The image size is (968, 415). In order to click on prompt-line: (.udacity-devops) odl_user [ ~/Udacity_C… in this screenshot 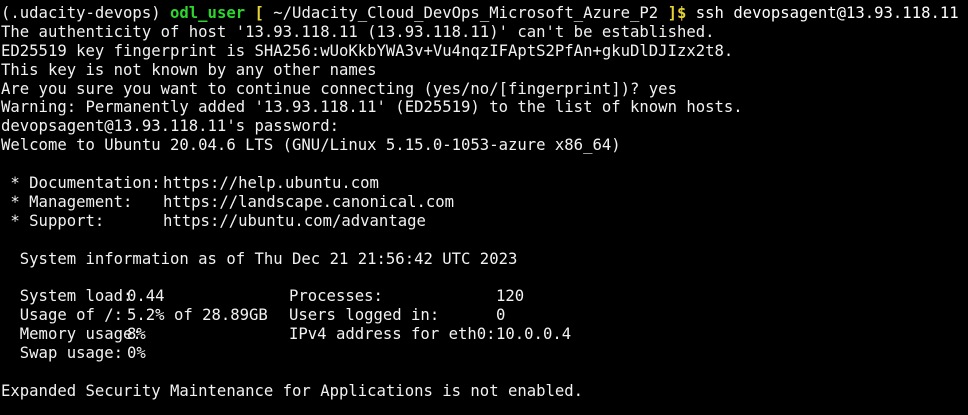, I will do `click(484, 13)`.